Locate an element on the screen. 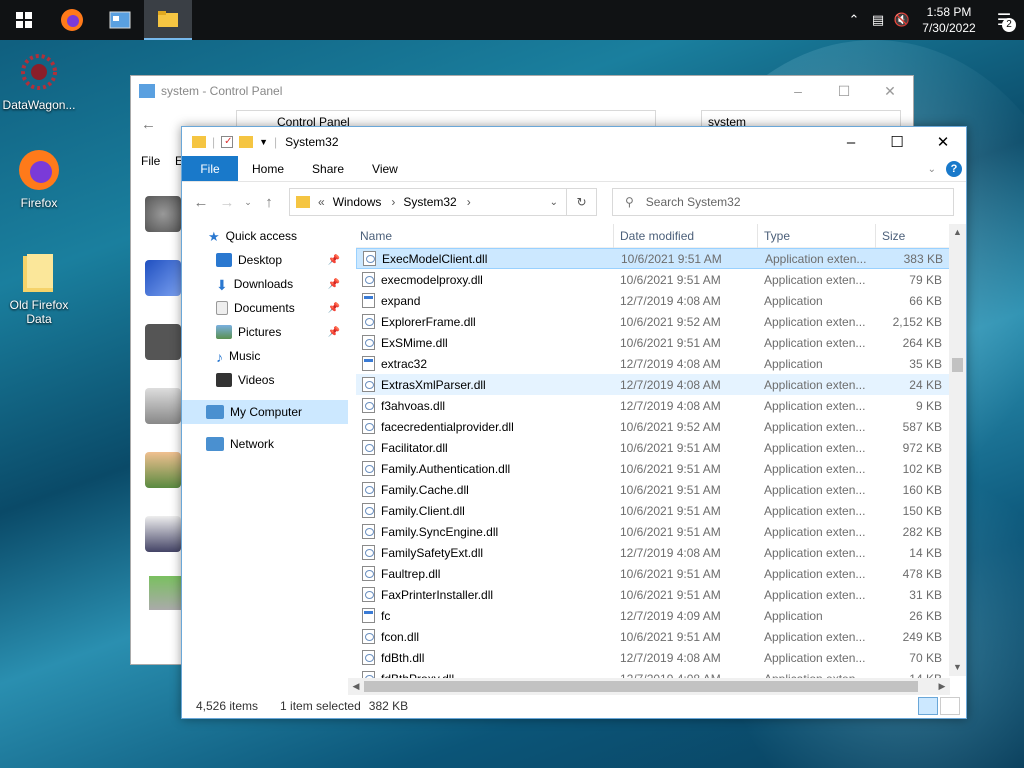  taskbar-firefox is located at coordinates (72, 20).